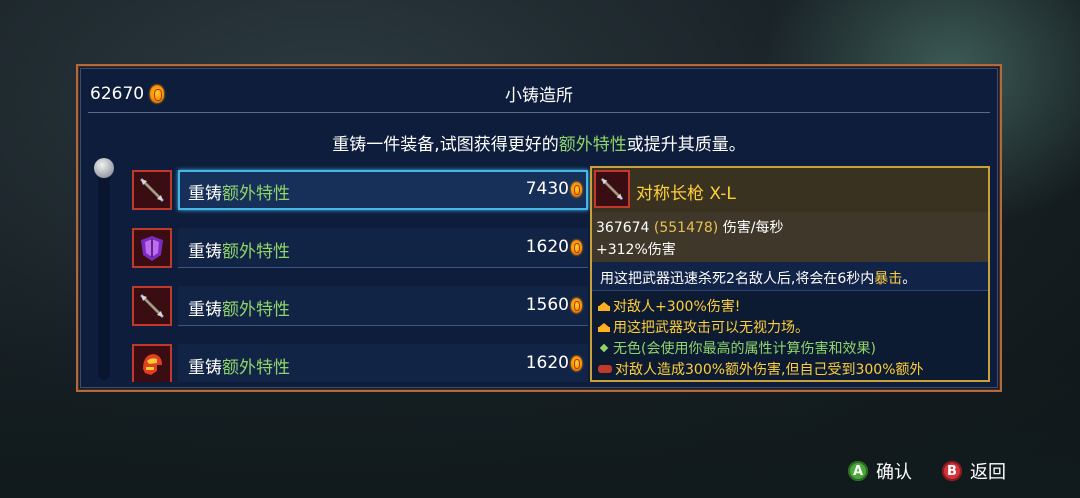 This screenshot has height=498, width=1080. I want to click on list-item: 重铸额外特性 7430, so click(360, 191).